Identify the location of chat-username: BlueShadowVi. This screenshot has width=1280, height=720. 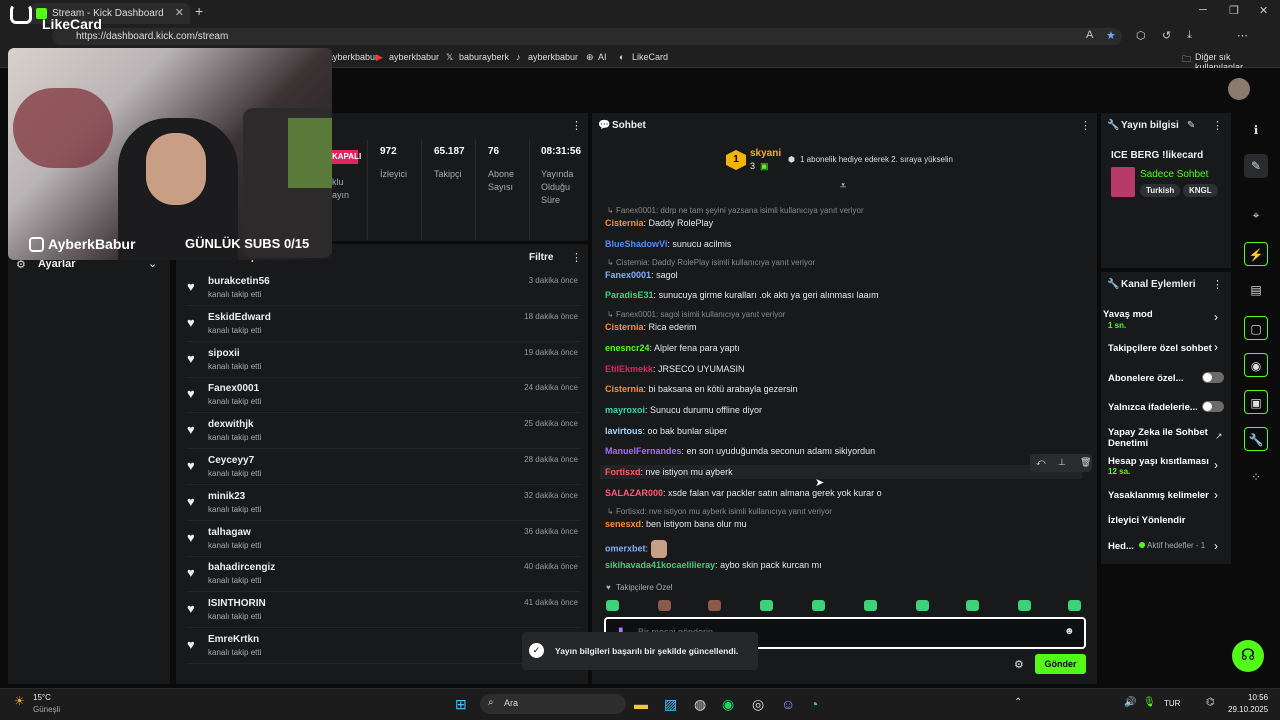
(636, 244).